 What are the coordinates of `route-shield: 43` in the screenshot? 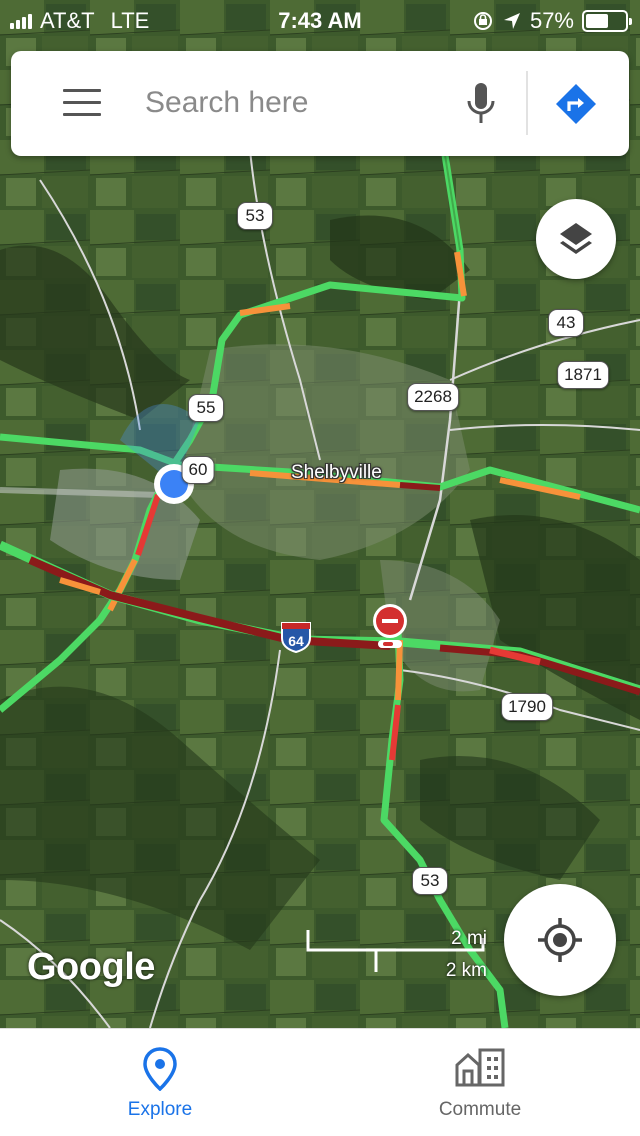 It's located at (566, 323).